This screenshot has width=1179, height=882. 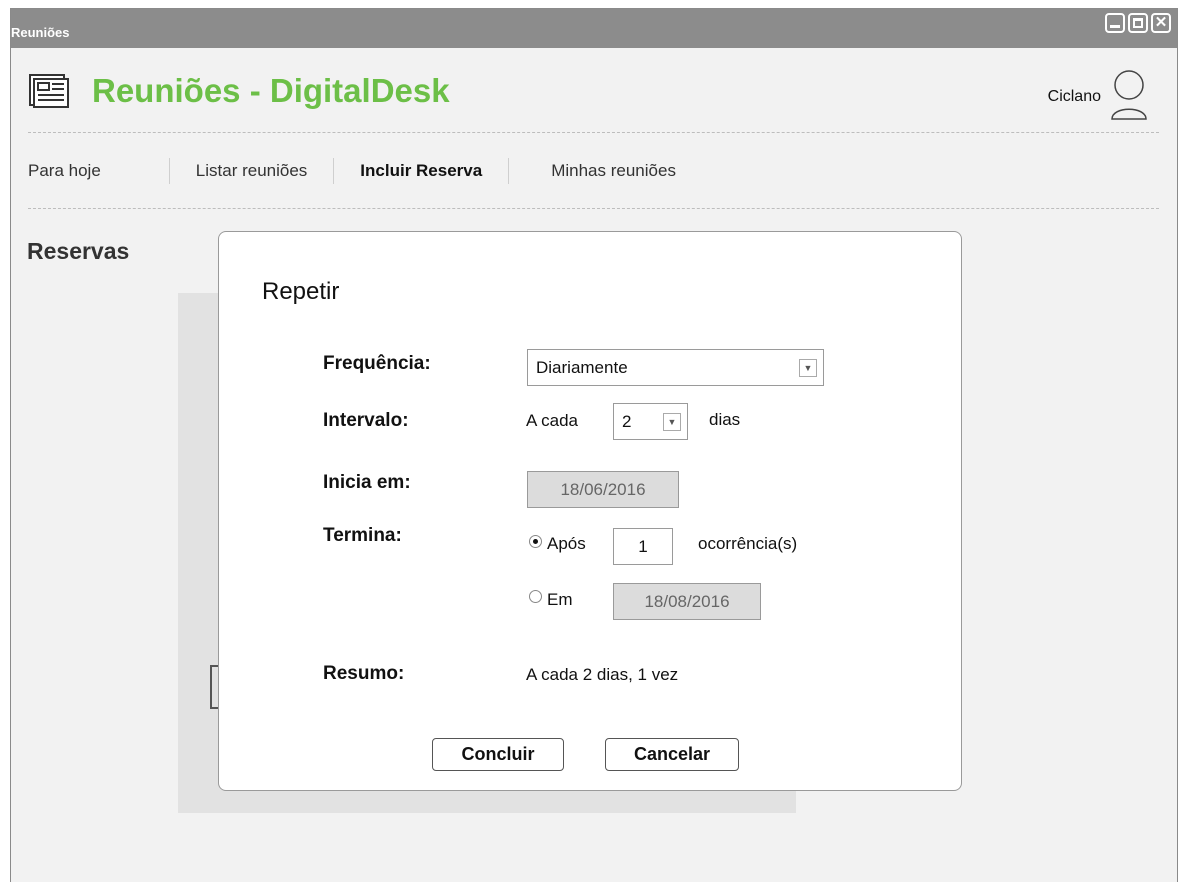 I want to click on nav-item-minhas-reunioes: Minhas reuniões, so click(x=613, y=171).